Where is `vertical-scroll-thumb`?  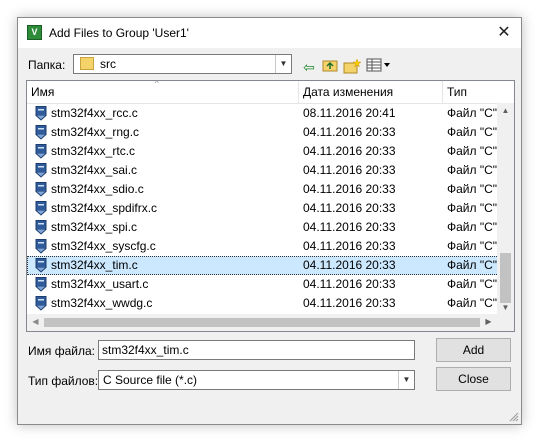 vertical-scroll-thumb is located at coordinates (505, 278).